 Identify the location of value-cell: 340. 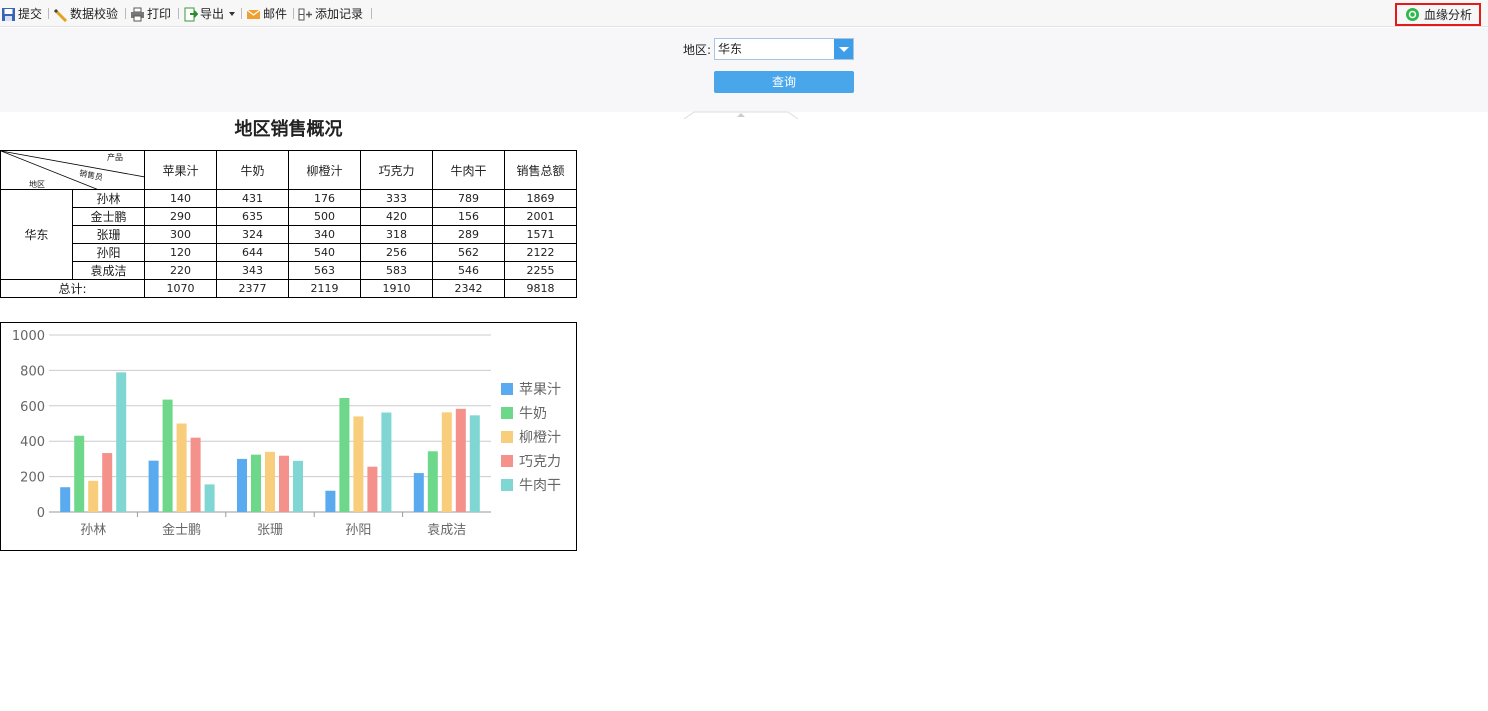
(324, 234).